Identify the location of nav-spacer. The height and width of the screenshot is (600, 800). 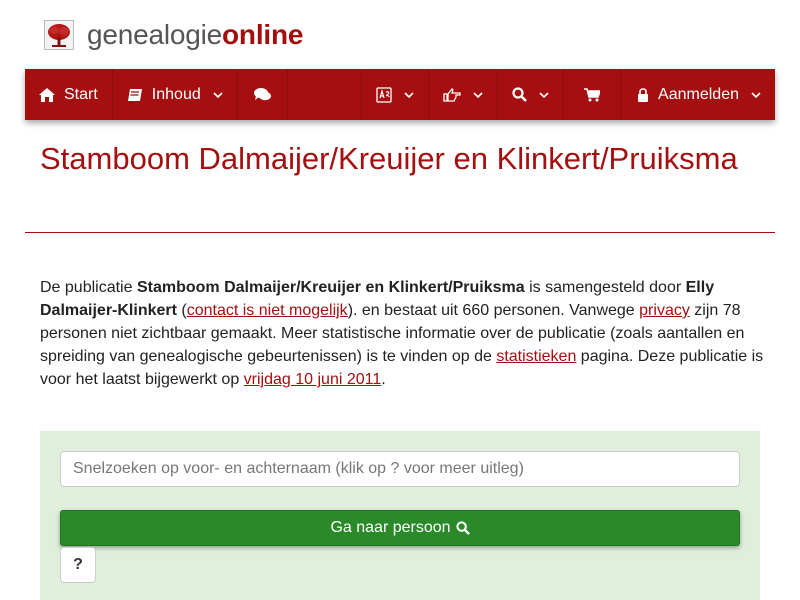
(325, 94).